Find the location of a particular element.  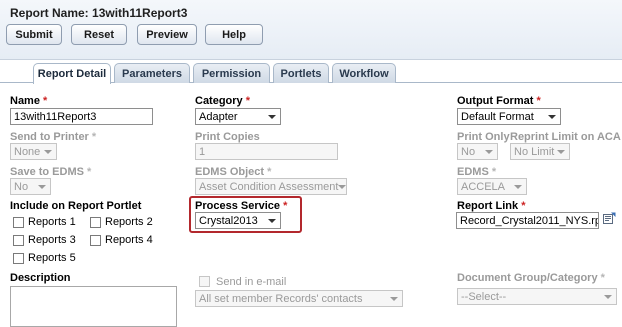

name-input: 13with11Report3 is located at coordinates (81, 116).